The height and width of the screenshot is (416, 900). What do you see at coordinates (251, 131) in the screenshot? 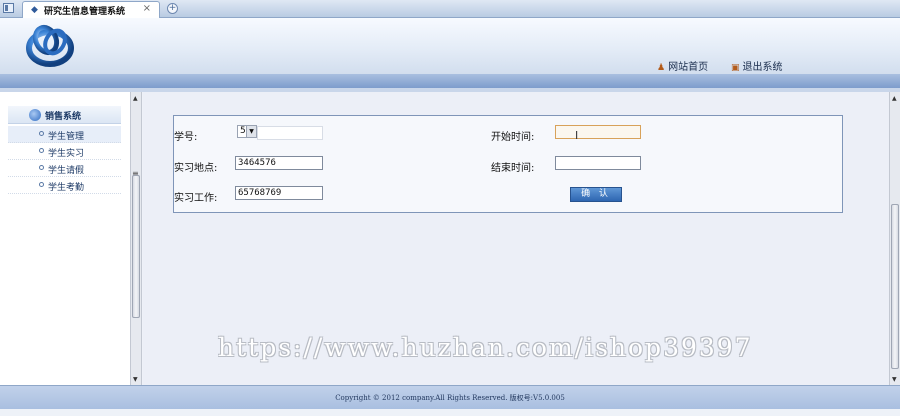
I see `chevron-down-icon: ▼` at bounding box center [251, 131].